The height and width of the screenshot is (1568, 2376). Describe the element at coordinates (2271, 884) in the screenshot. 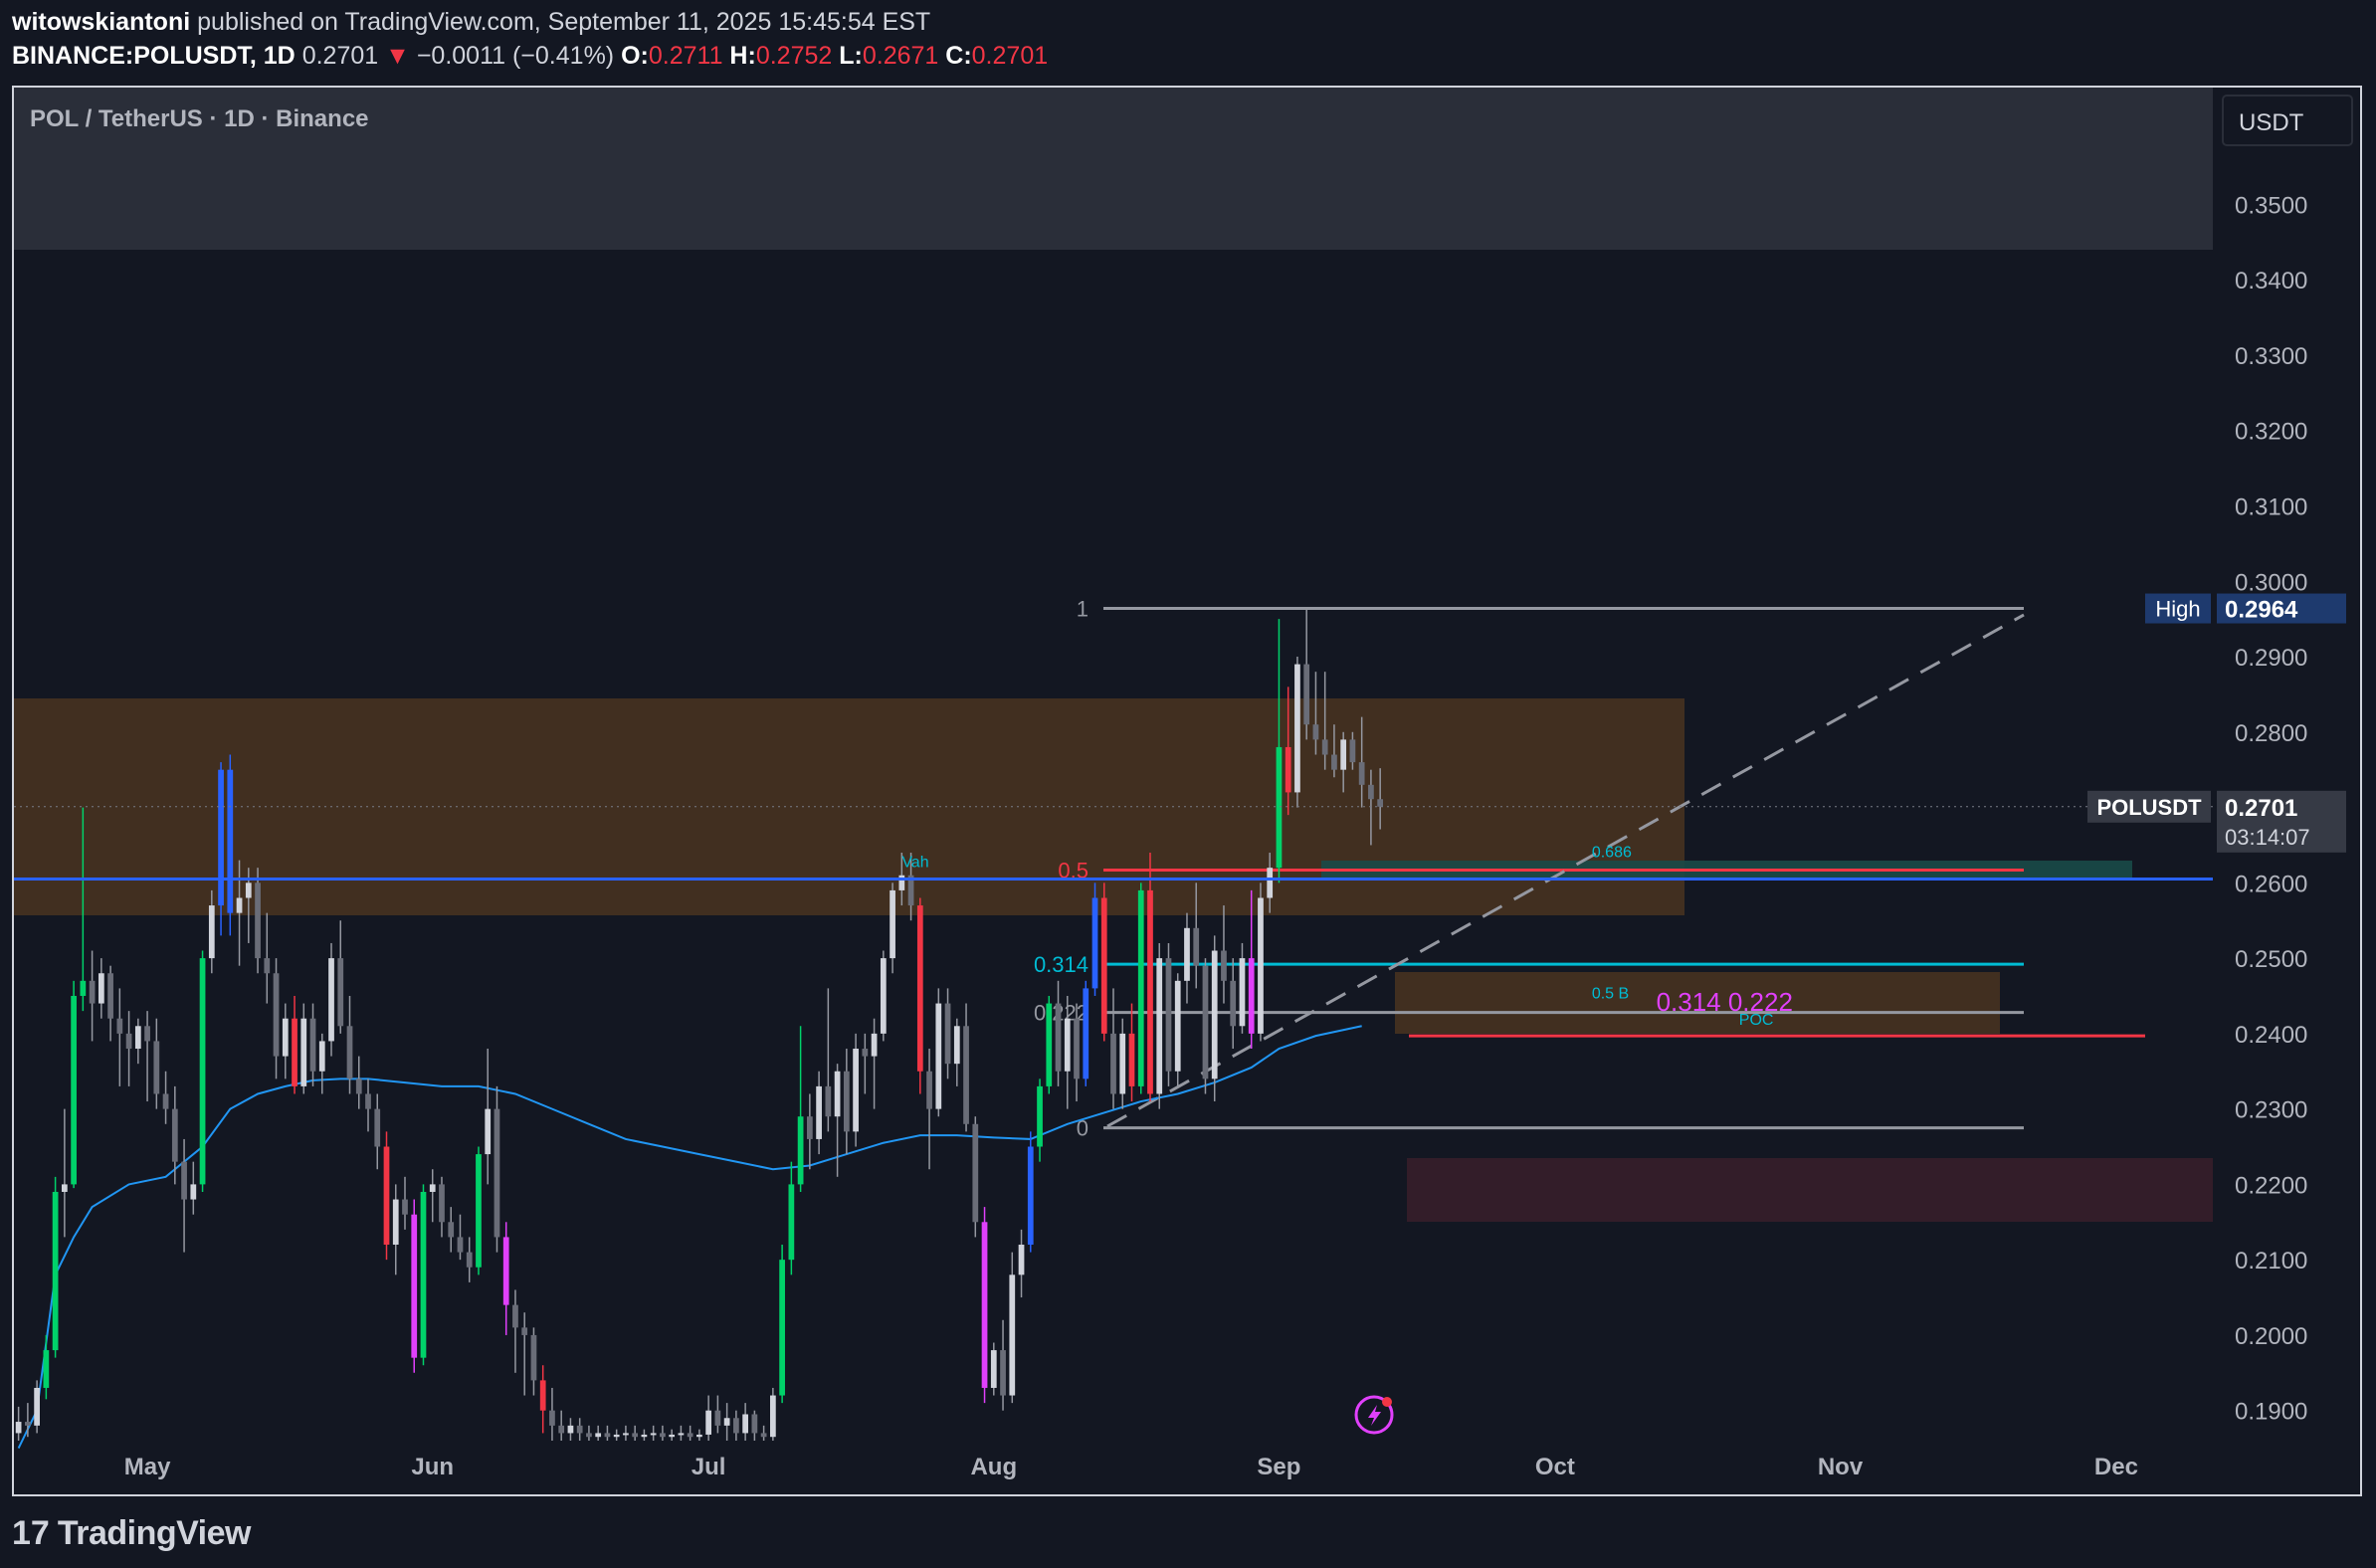

I see `y-tick-label: 0.2600` at that location.